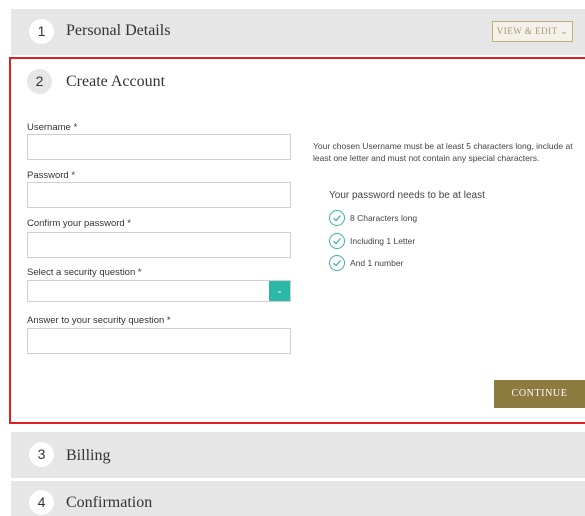 The width and height of the screenshot is (585, 516). I want to click on step-personal-details: 1 Personal Details VIEW & EDIT ⌄, so click(298, 32).